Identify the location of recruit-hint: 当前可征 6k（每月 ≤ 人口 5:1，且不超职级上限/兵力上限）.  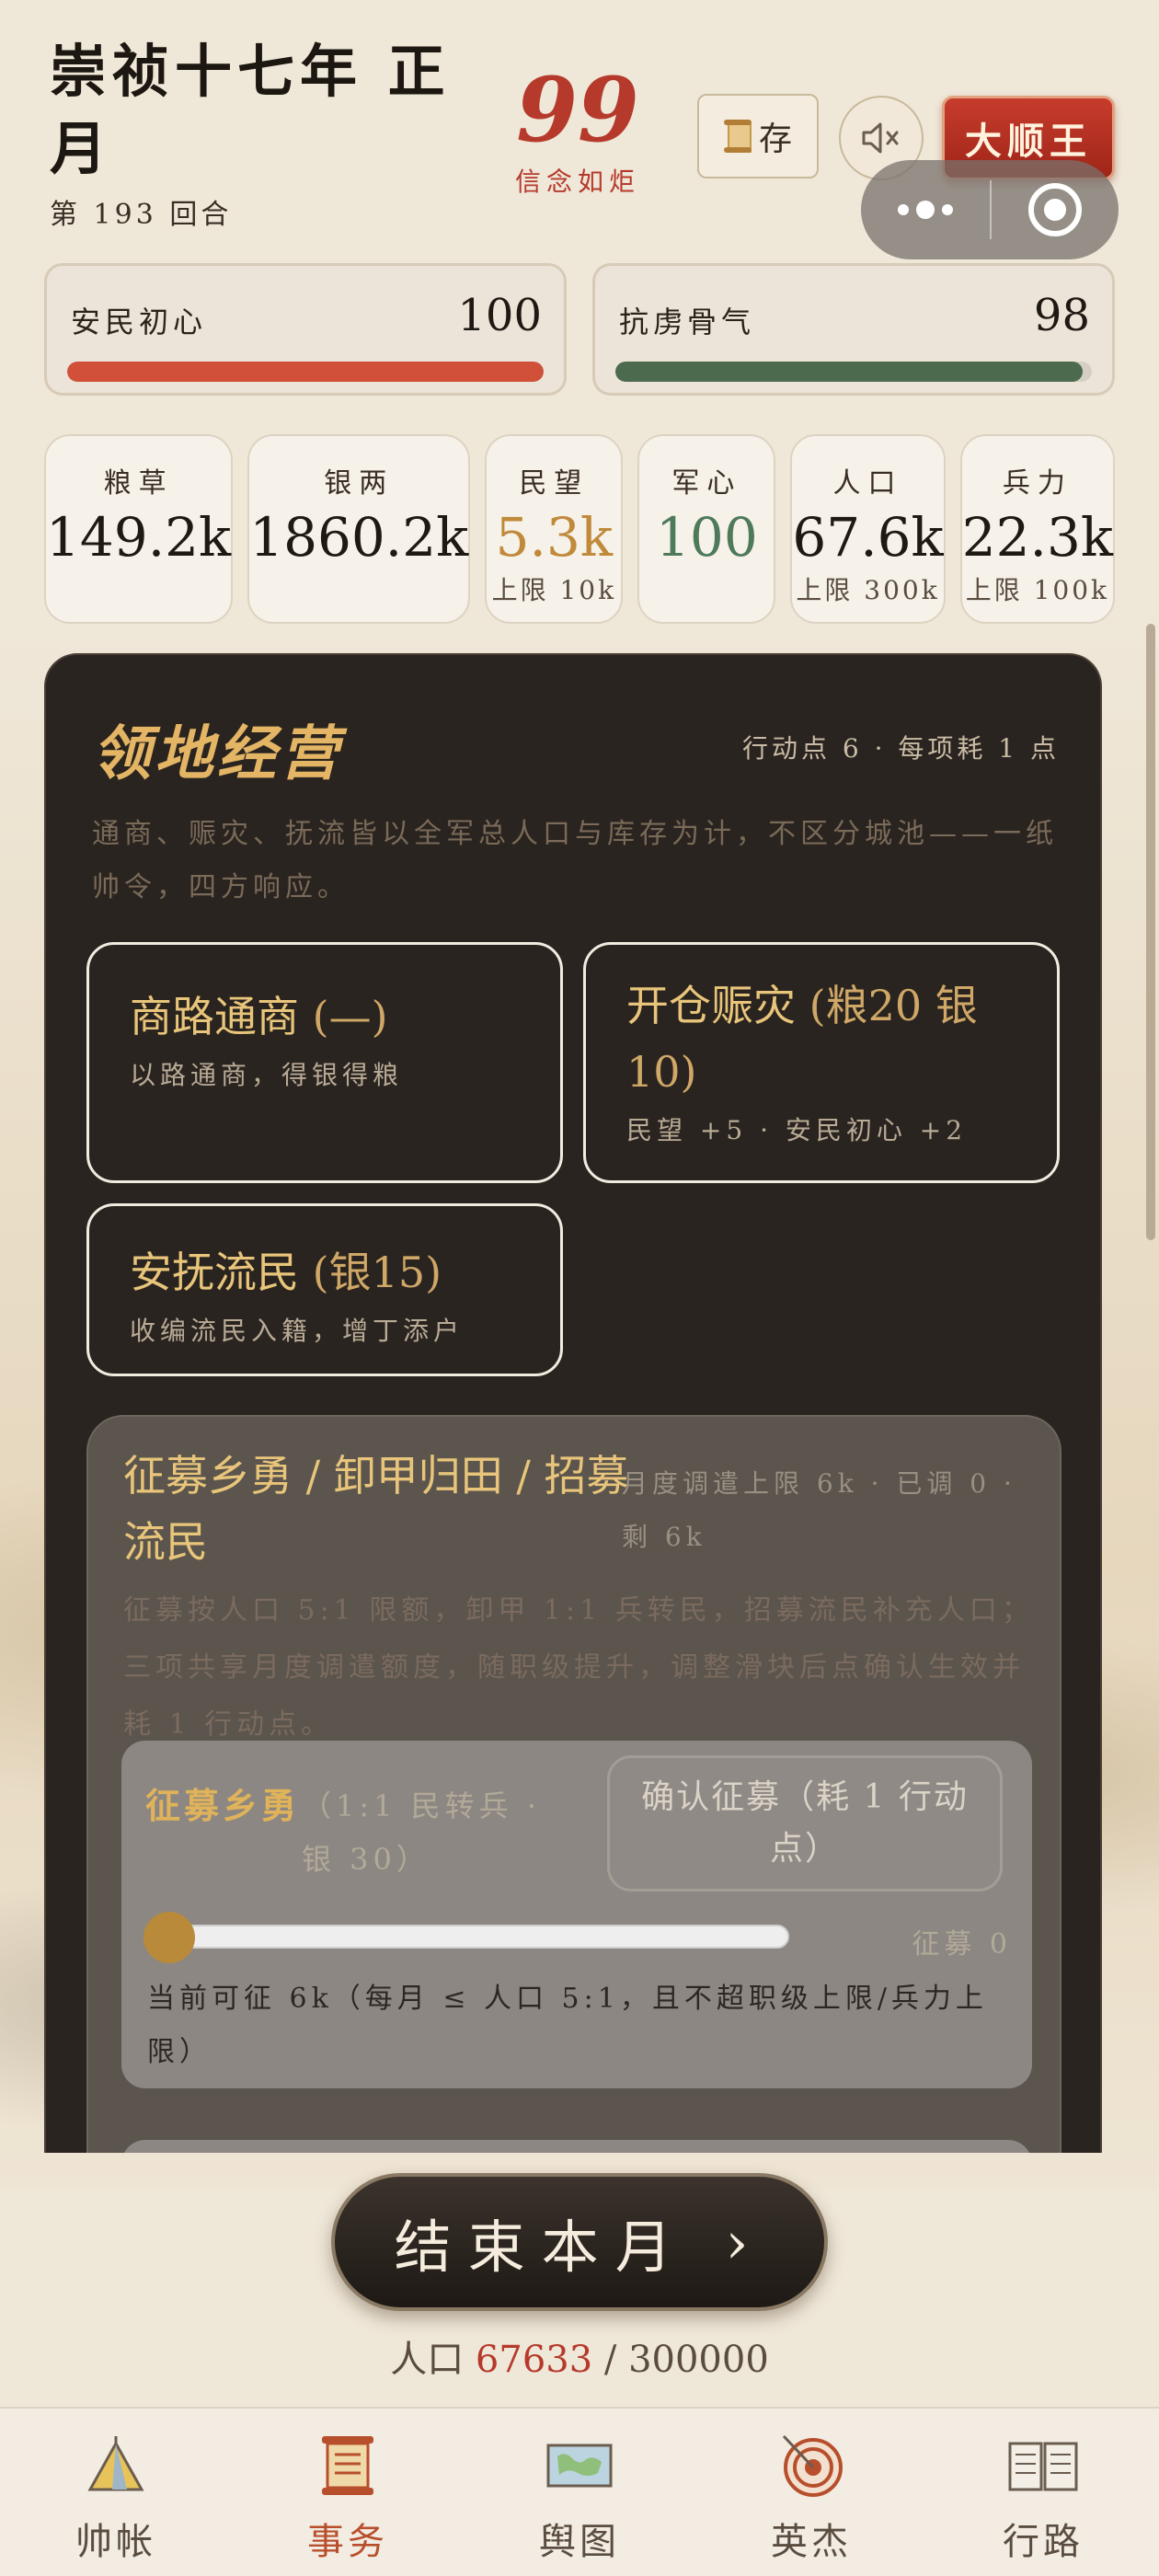
(567, 2025).